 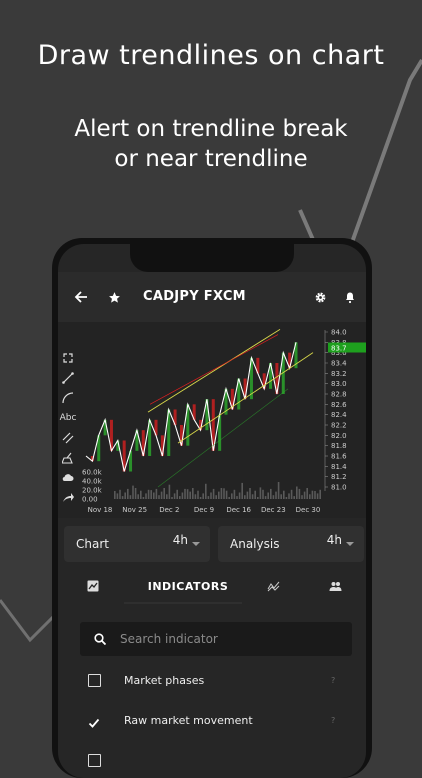 I want to click on back-button, so click(x=81, y=297).